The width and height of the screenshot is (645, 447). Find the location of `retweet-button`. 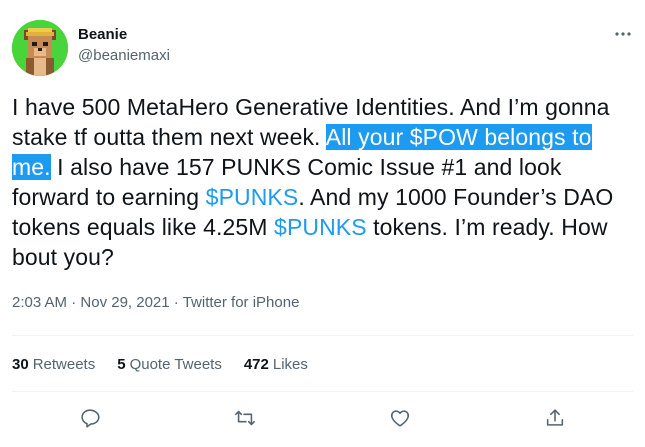

retweet-button is located at coordinates (245, 418).